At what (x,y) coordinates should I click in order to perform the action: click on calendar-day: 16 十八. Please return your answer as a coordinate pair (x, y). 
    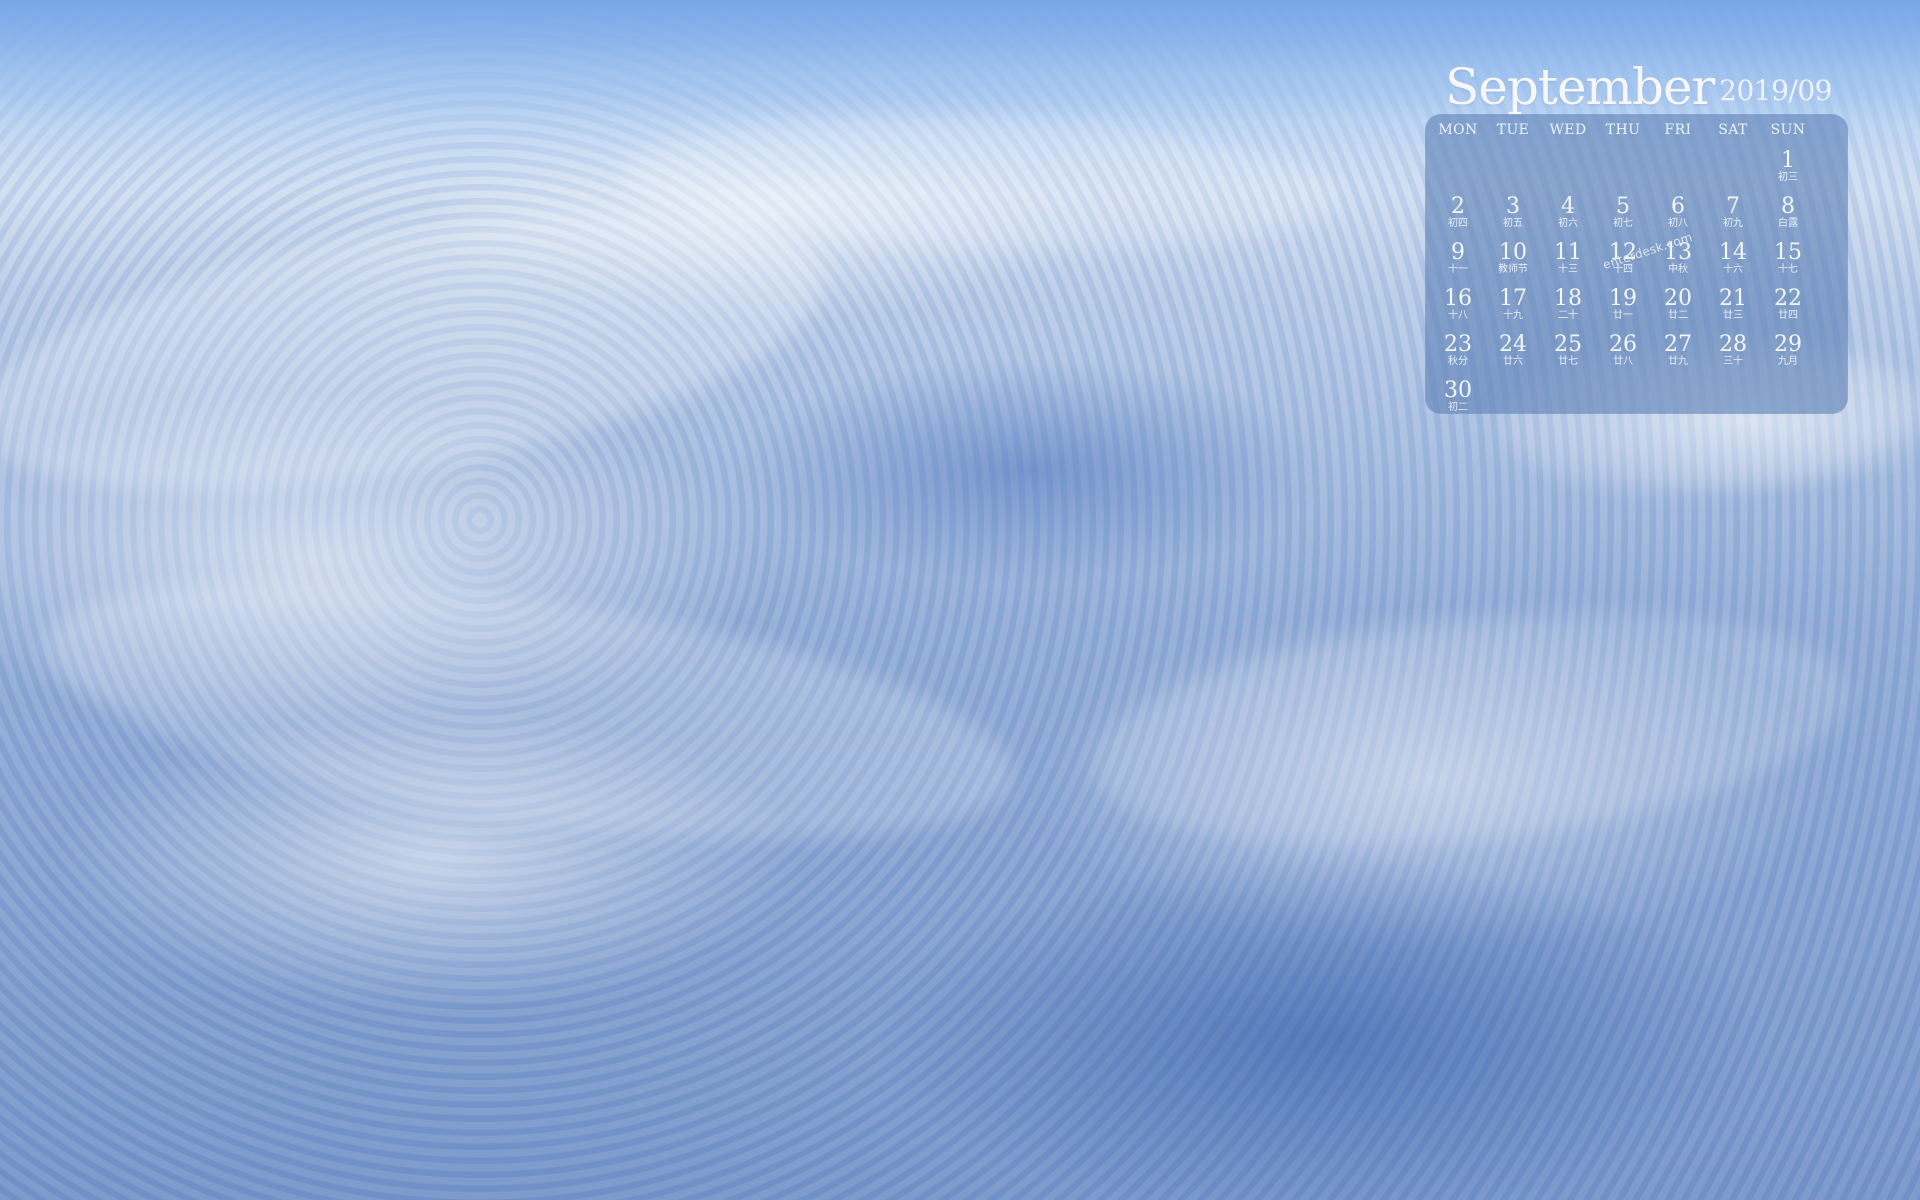
    Looking at the image, I should click on (1458, 308).